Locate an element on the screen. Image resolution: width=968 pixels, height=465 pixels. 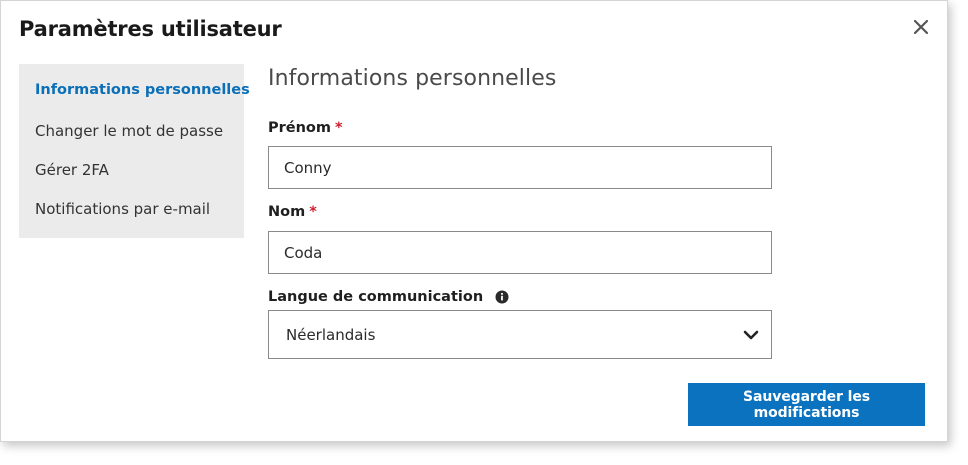
language-label-text: Langue de communication is located at coordinates (376, 297).